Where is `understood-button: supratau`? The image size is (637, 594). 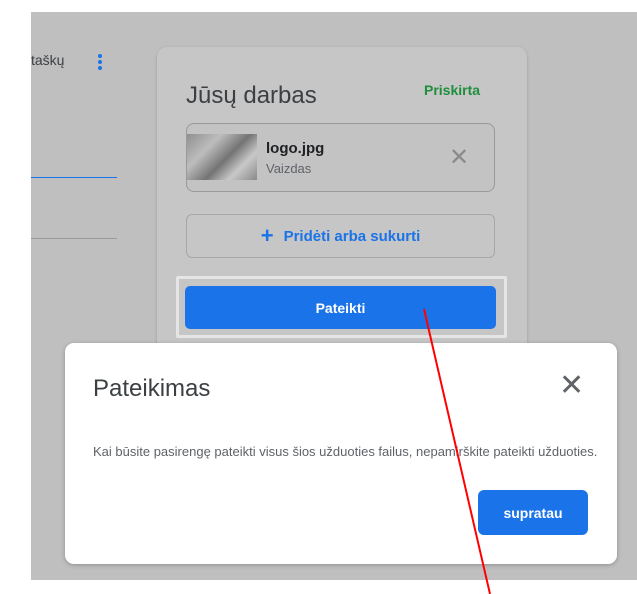
understood-button: supratau is located at coordinates (533, 512).